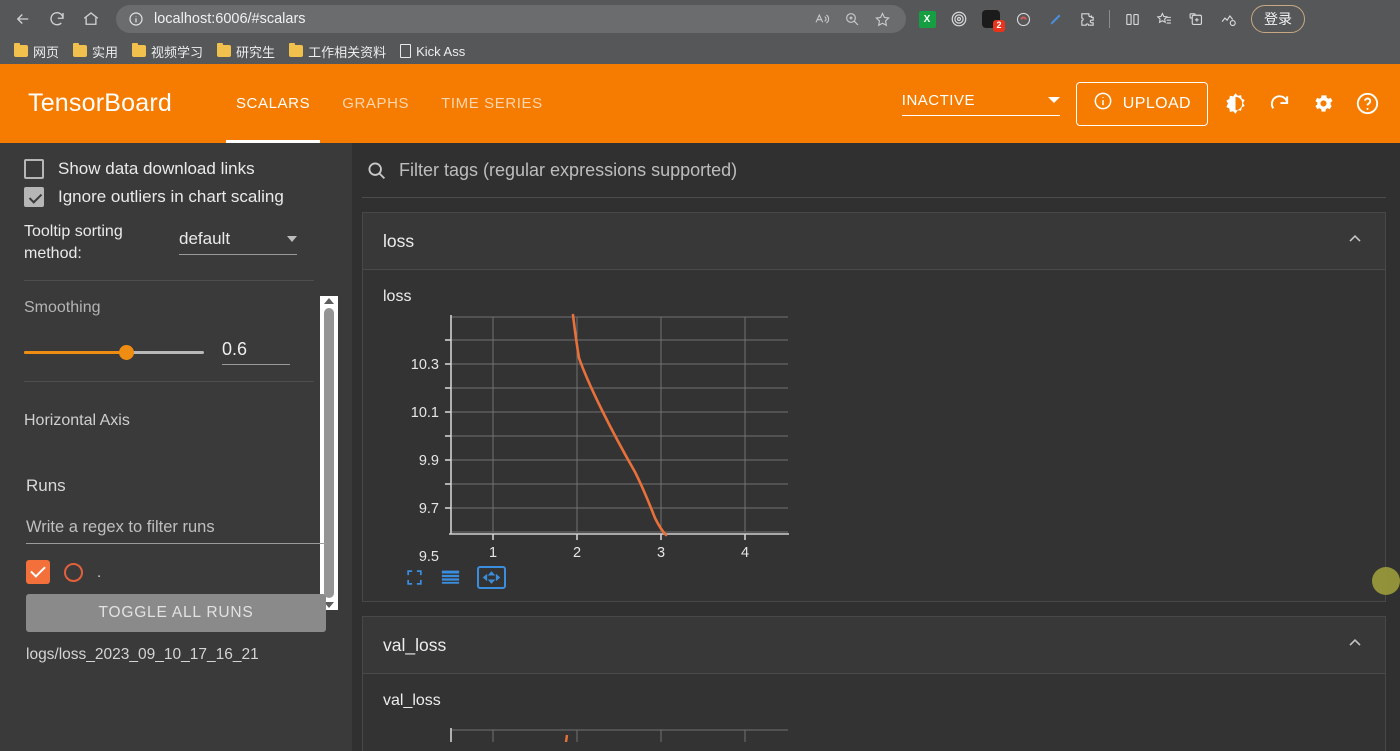 This screenshot has height=751, width=1400. I want to click on smoothing-row: 0.6, so click(169, 352).